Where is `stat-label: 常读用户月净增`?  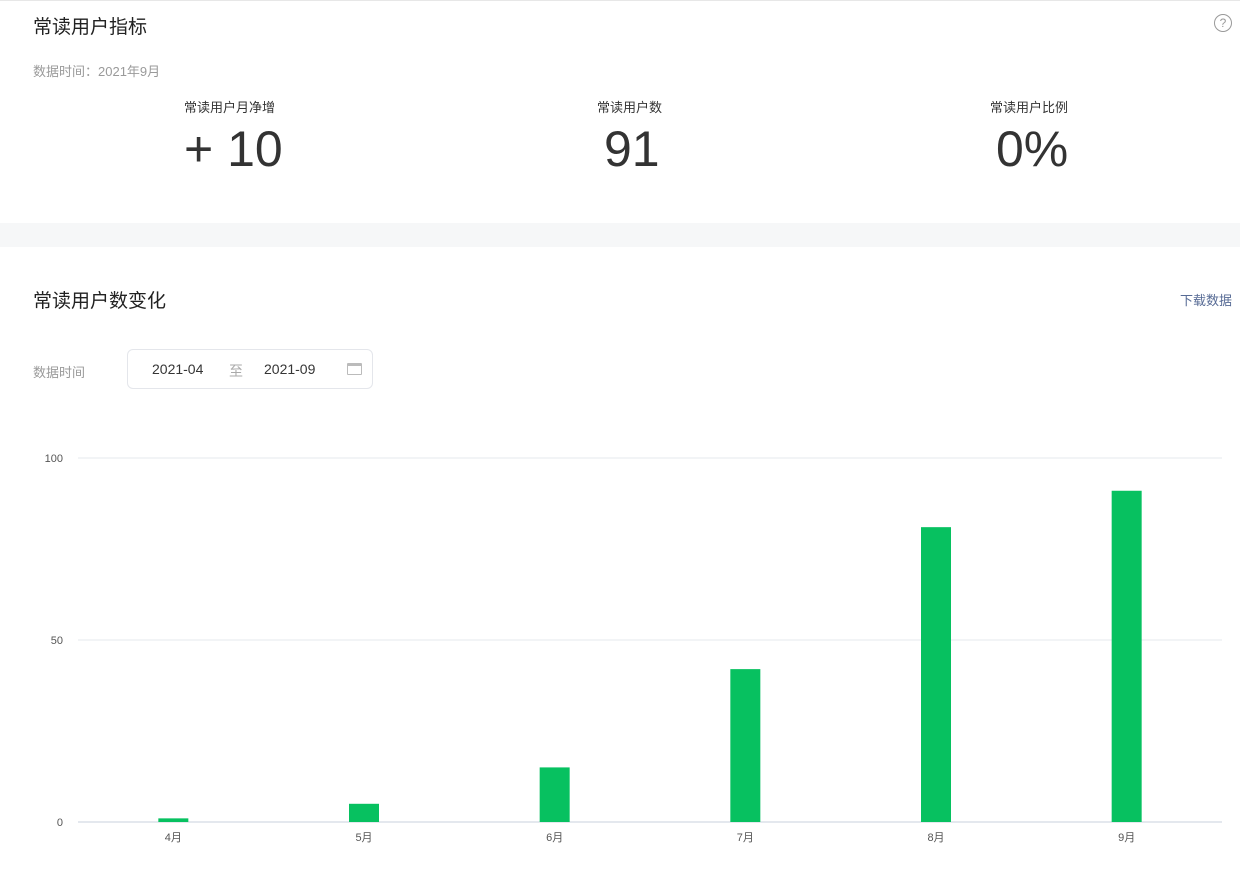 stat-label: 常读用户月净增 is located at coordinates (230, 107).